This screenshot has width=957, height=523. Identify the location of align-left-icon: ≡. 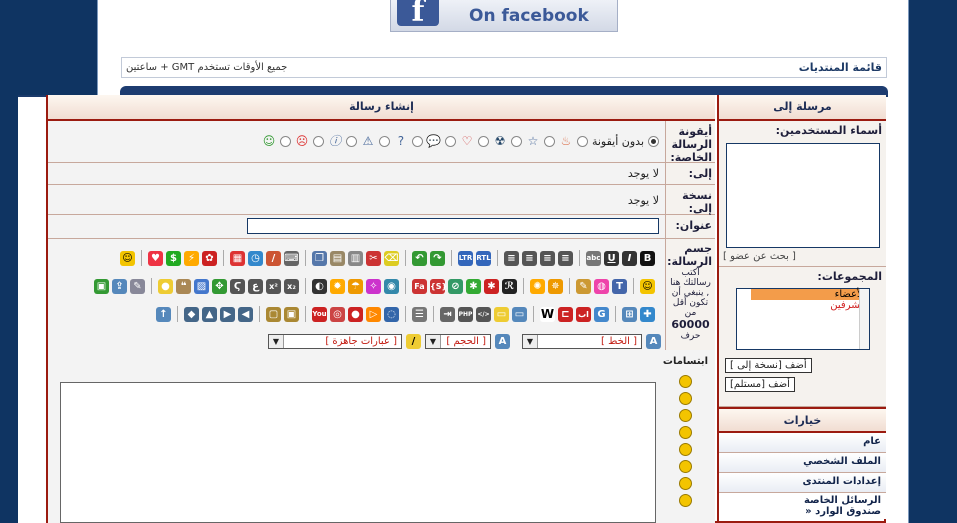
(565, 258).